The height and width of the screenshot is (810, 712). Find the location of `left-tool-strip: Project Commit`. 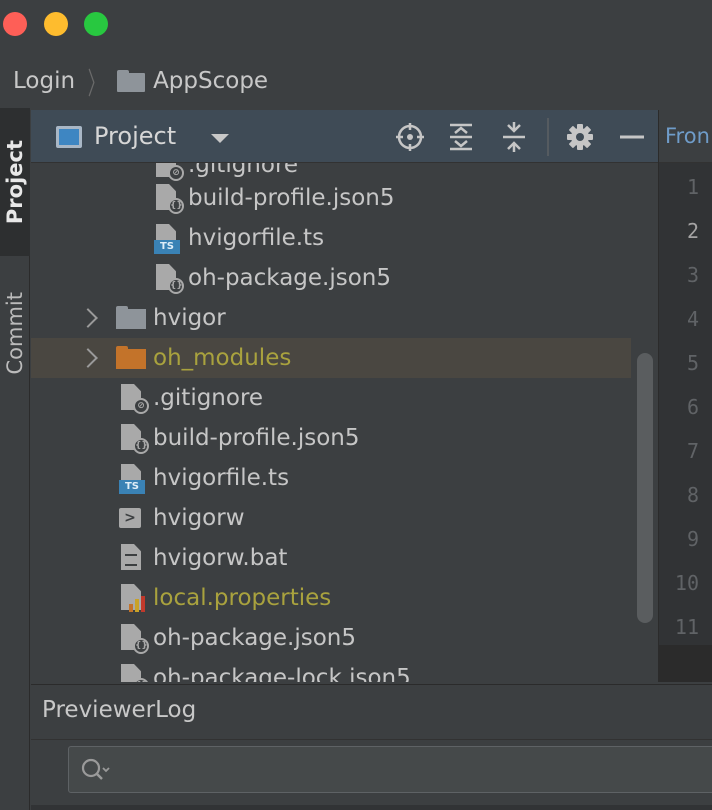

left-tool-strip: Project Commit is located at coordinates (15, 459).